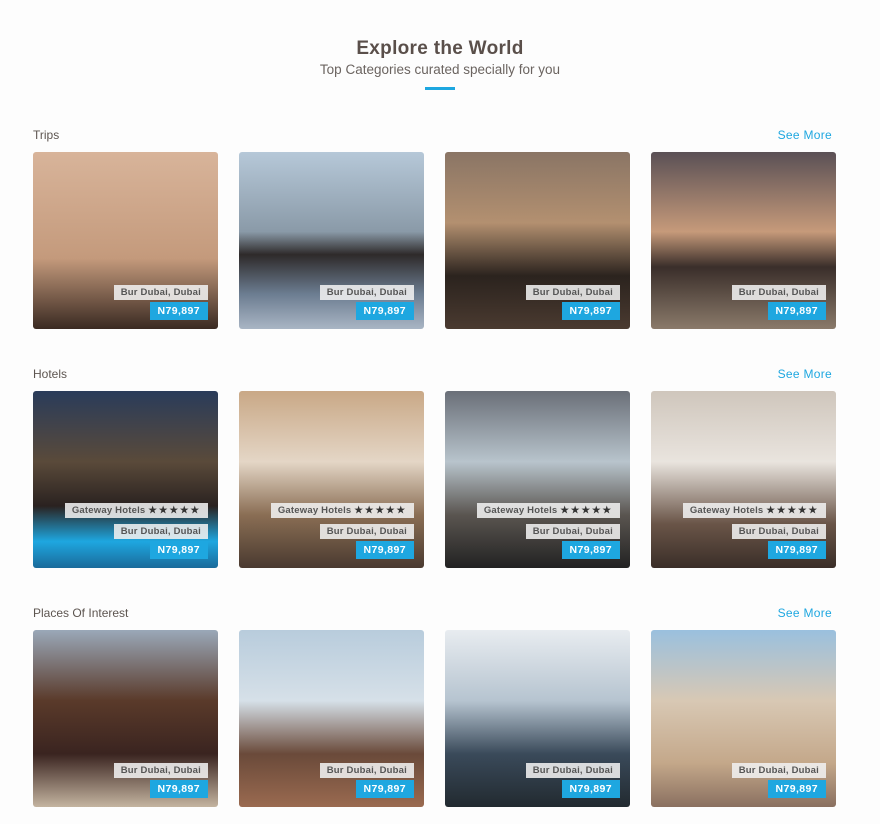 The height and width of the screenshot is (824, 880). What do you see at coordinates (46, 135) in the screenshot?
I see `section-title: Trips` at bounding box center [46, 135].